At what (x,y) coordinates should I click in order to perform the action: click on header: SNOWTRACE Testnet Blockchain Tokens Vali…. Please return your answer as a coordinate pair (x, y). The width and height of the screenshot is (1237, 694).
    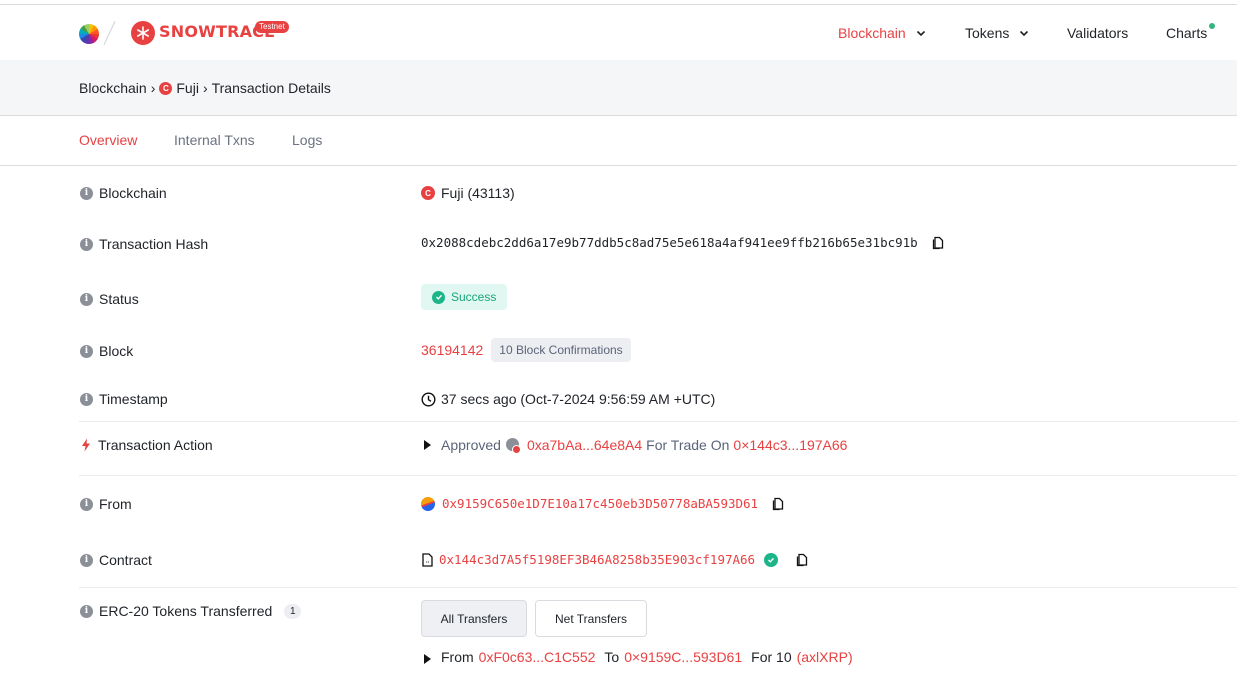
    Looking at the image, I should click on (618, 32).